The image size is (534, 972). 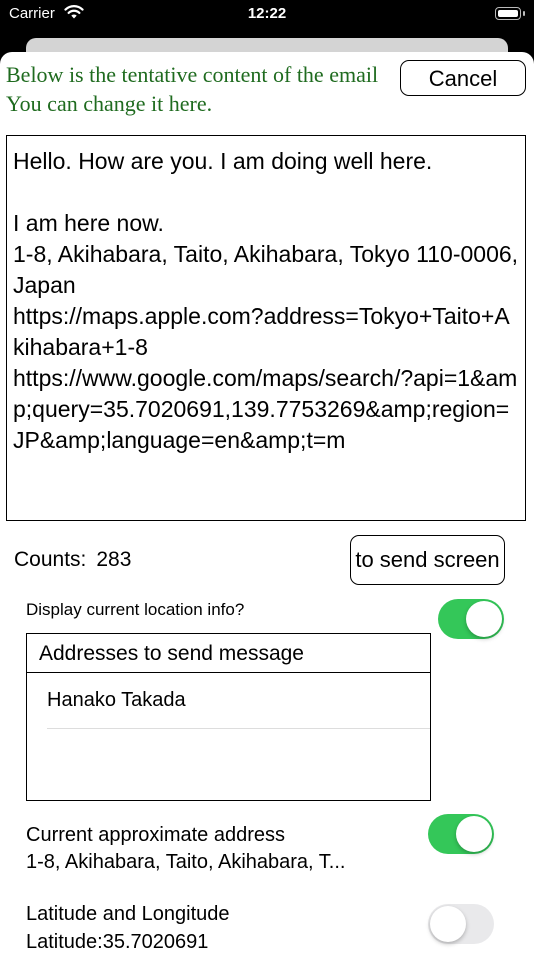 I want to click on status-bar: Carrier 12:22, so click(x=267, y=15).